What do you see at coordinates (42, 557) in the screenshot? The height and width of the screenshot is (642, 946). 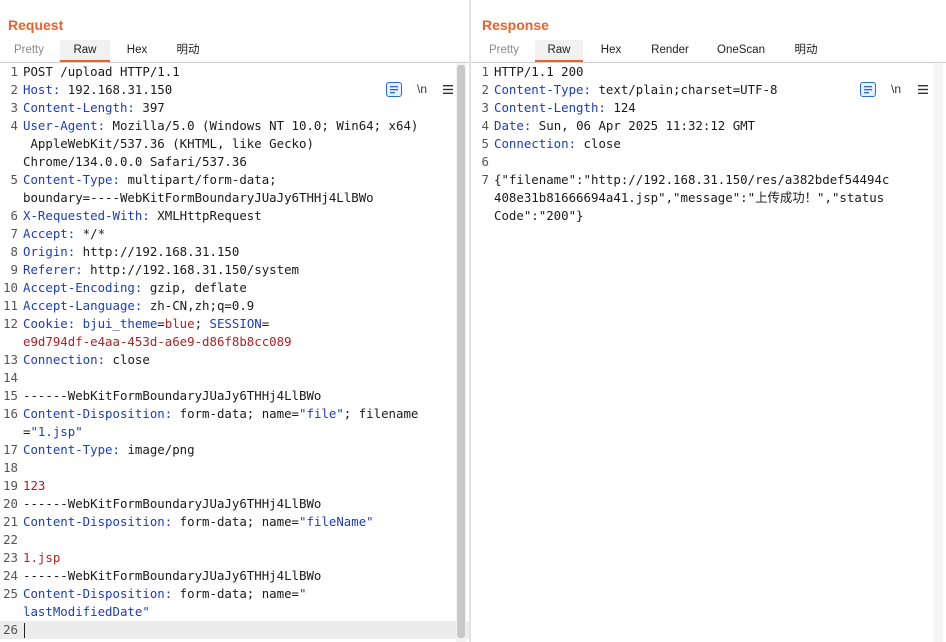 I see `syntax-value: 1.jsp` at bounding box center [42, 557].